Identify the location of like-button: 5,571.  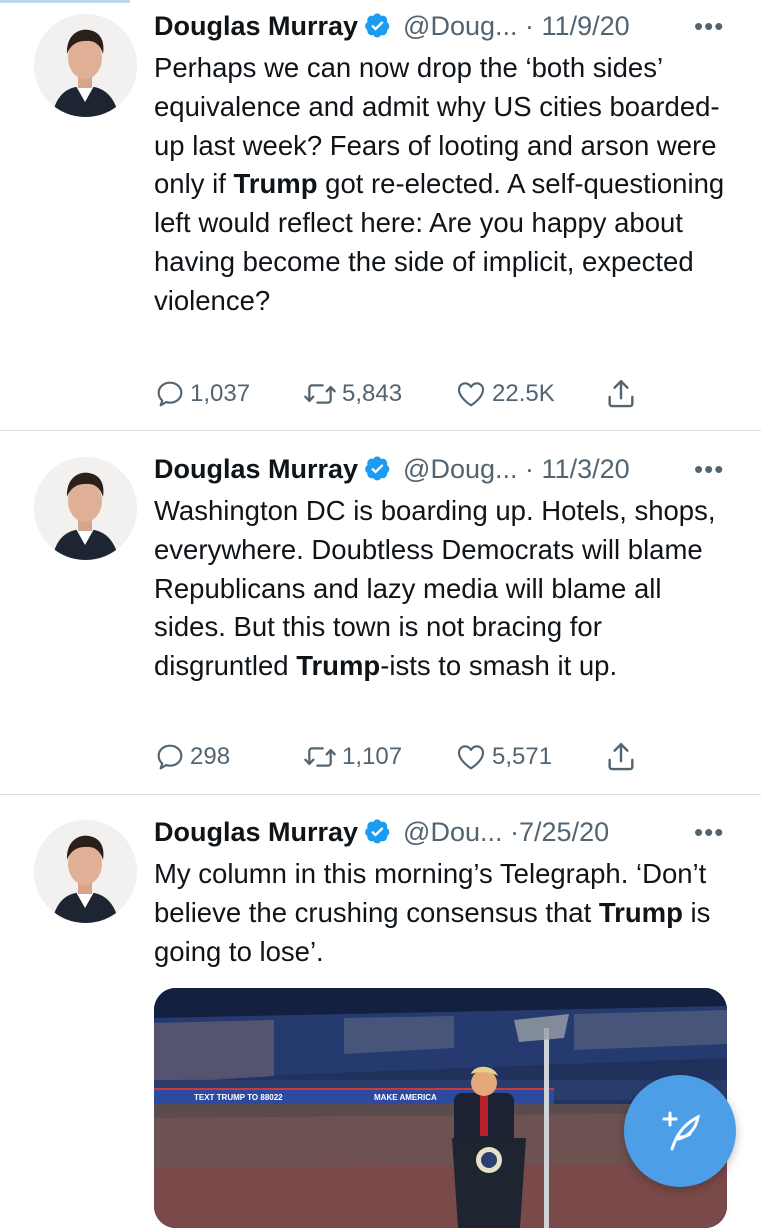
(503, 757).